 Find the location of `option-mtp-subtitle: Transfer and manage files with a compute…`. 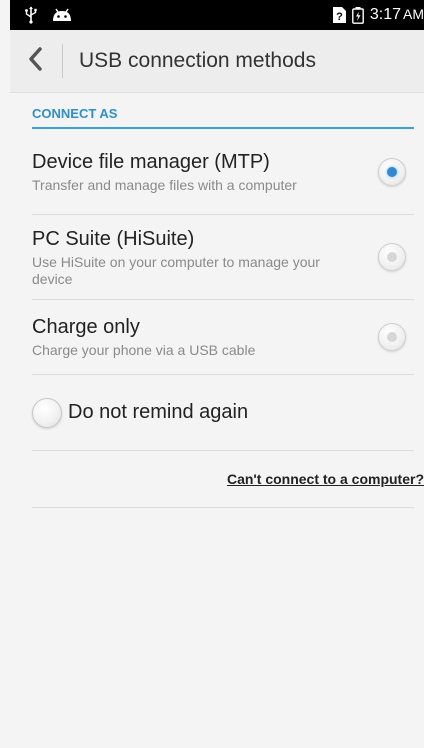

option-mtp-subtitle: Transfer and manage files with a compute… is located at coordinates (164, 184).